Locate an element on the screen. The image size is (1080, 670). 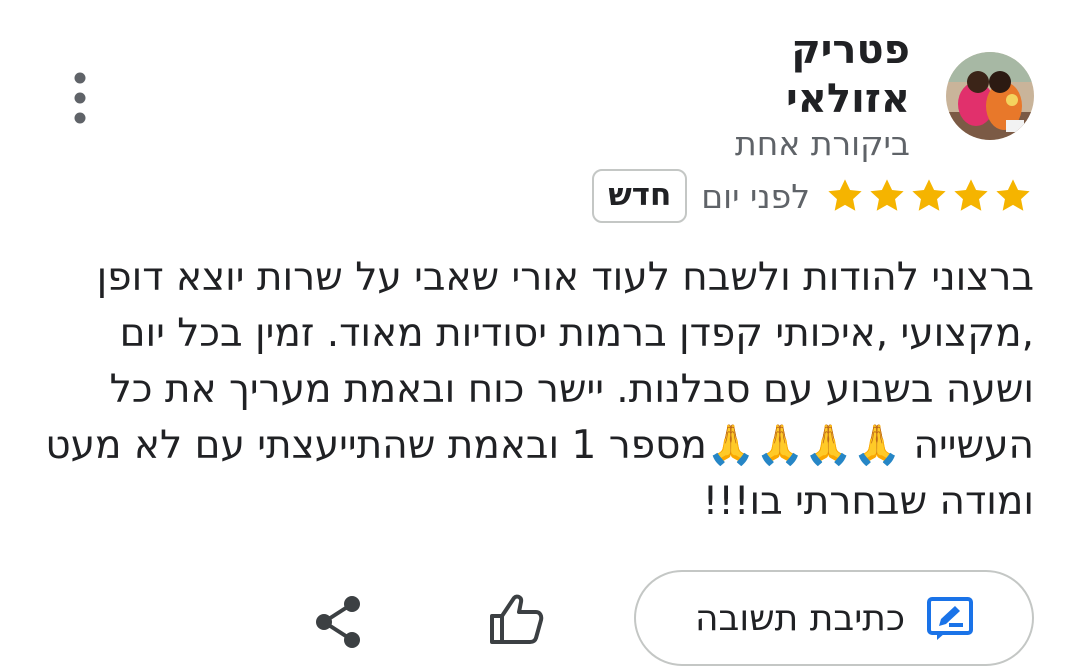
more-vert-icon is located at coordinates (80, 98).